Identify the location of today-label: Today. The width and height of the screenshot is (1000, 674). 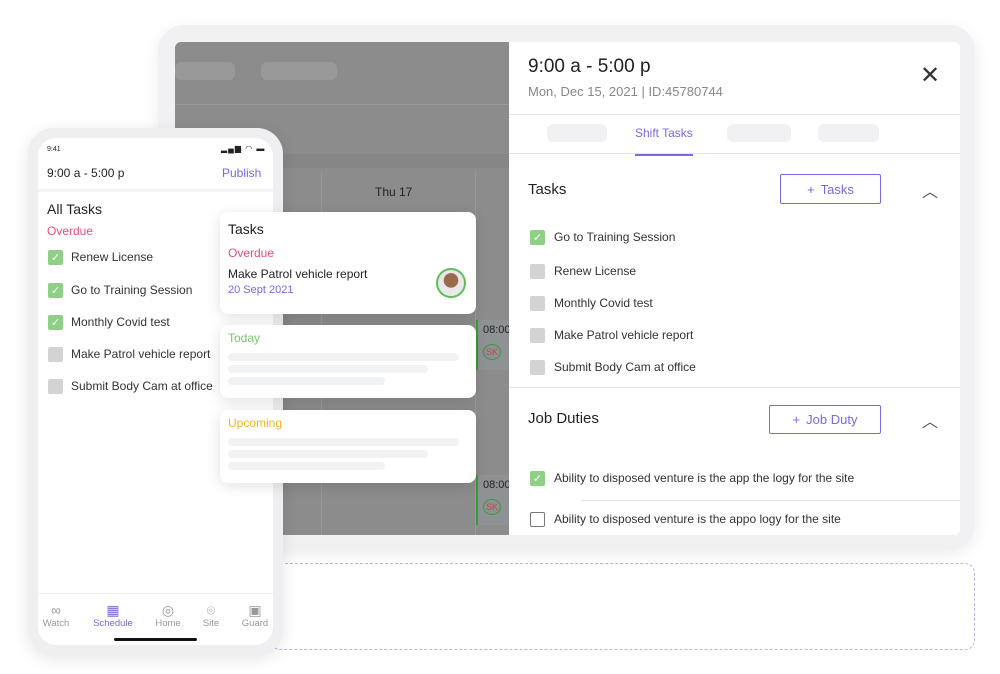
(244, 338).